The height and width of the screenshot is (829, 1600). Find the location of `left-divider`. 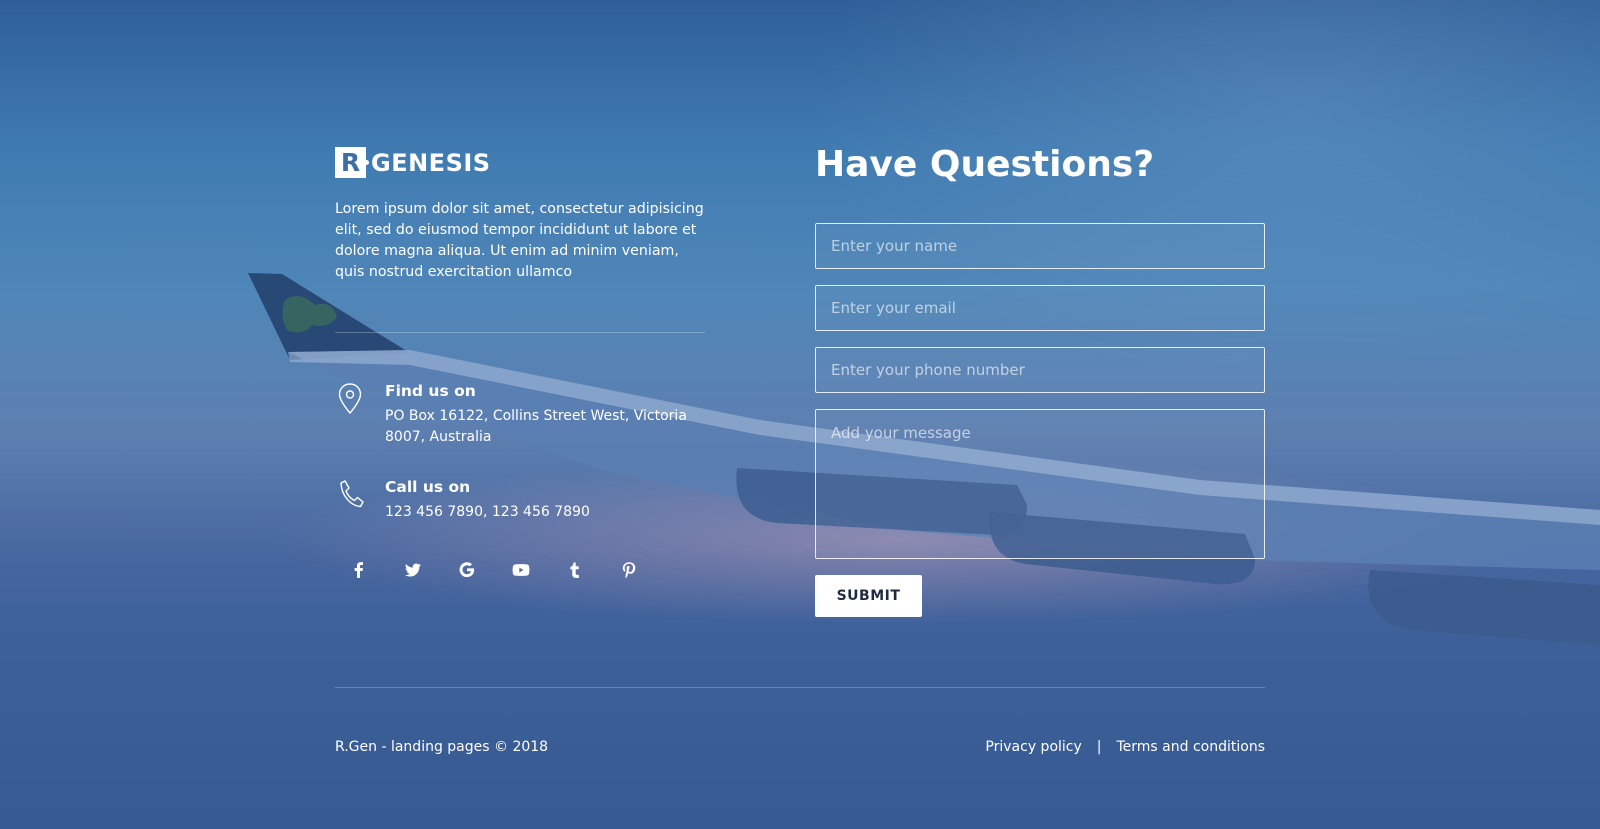

left-divider is located at coordinates (520, 332).